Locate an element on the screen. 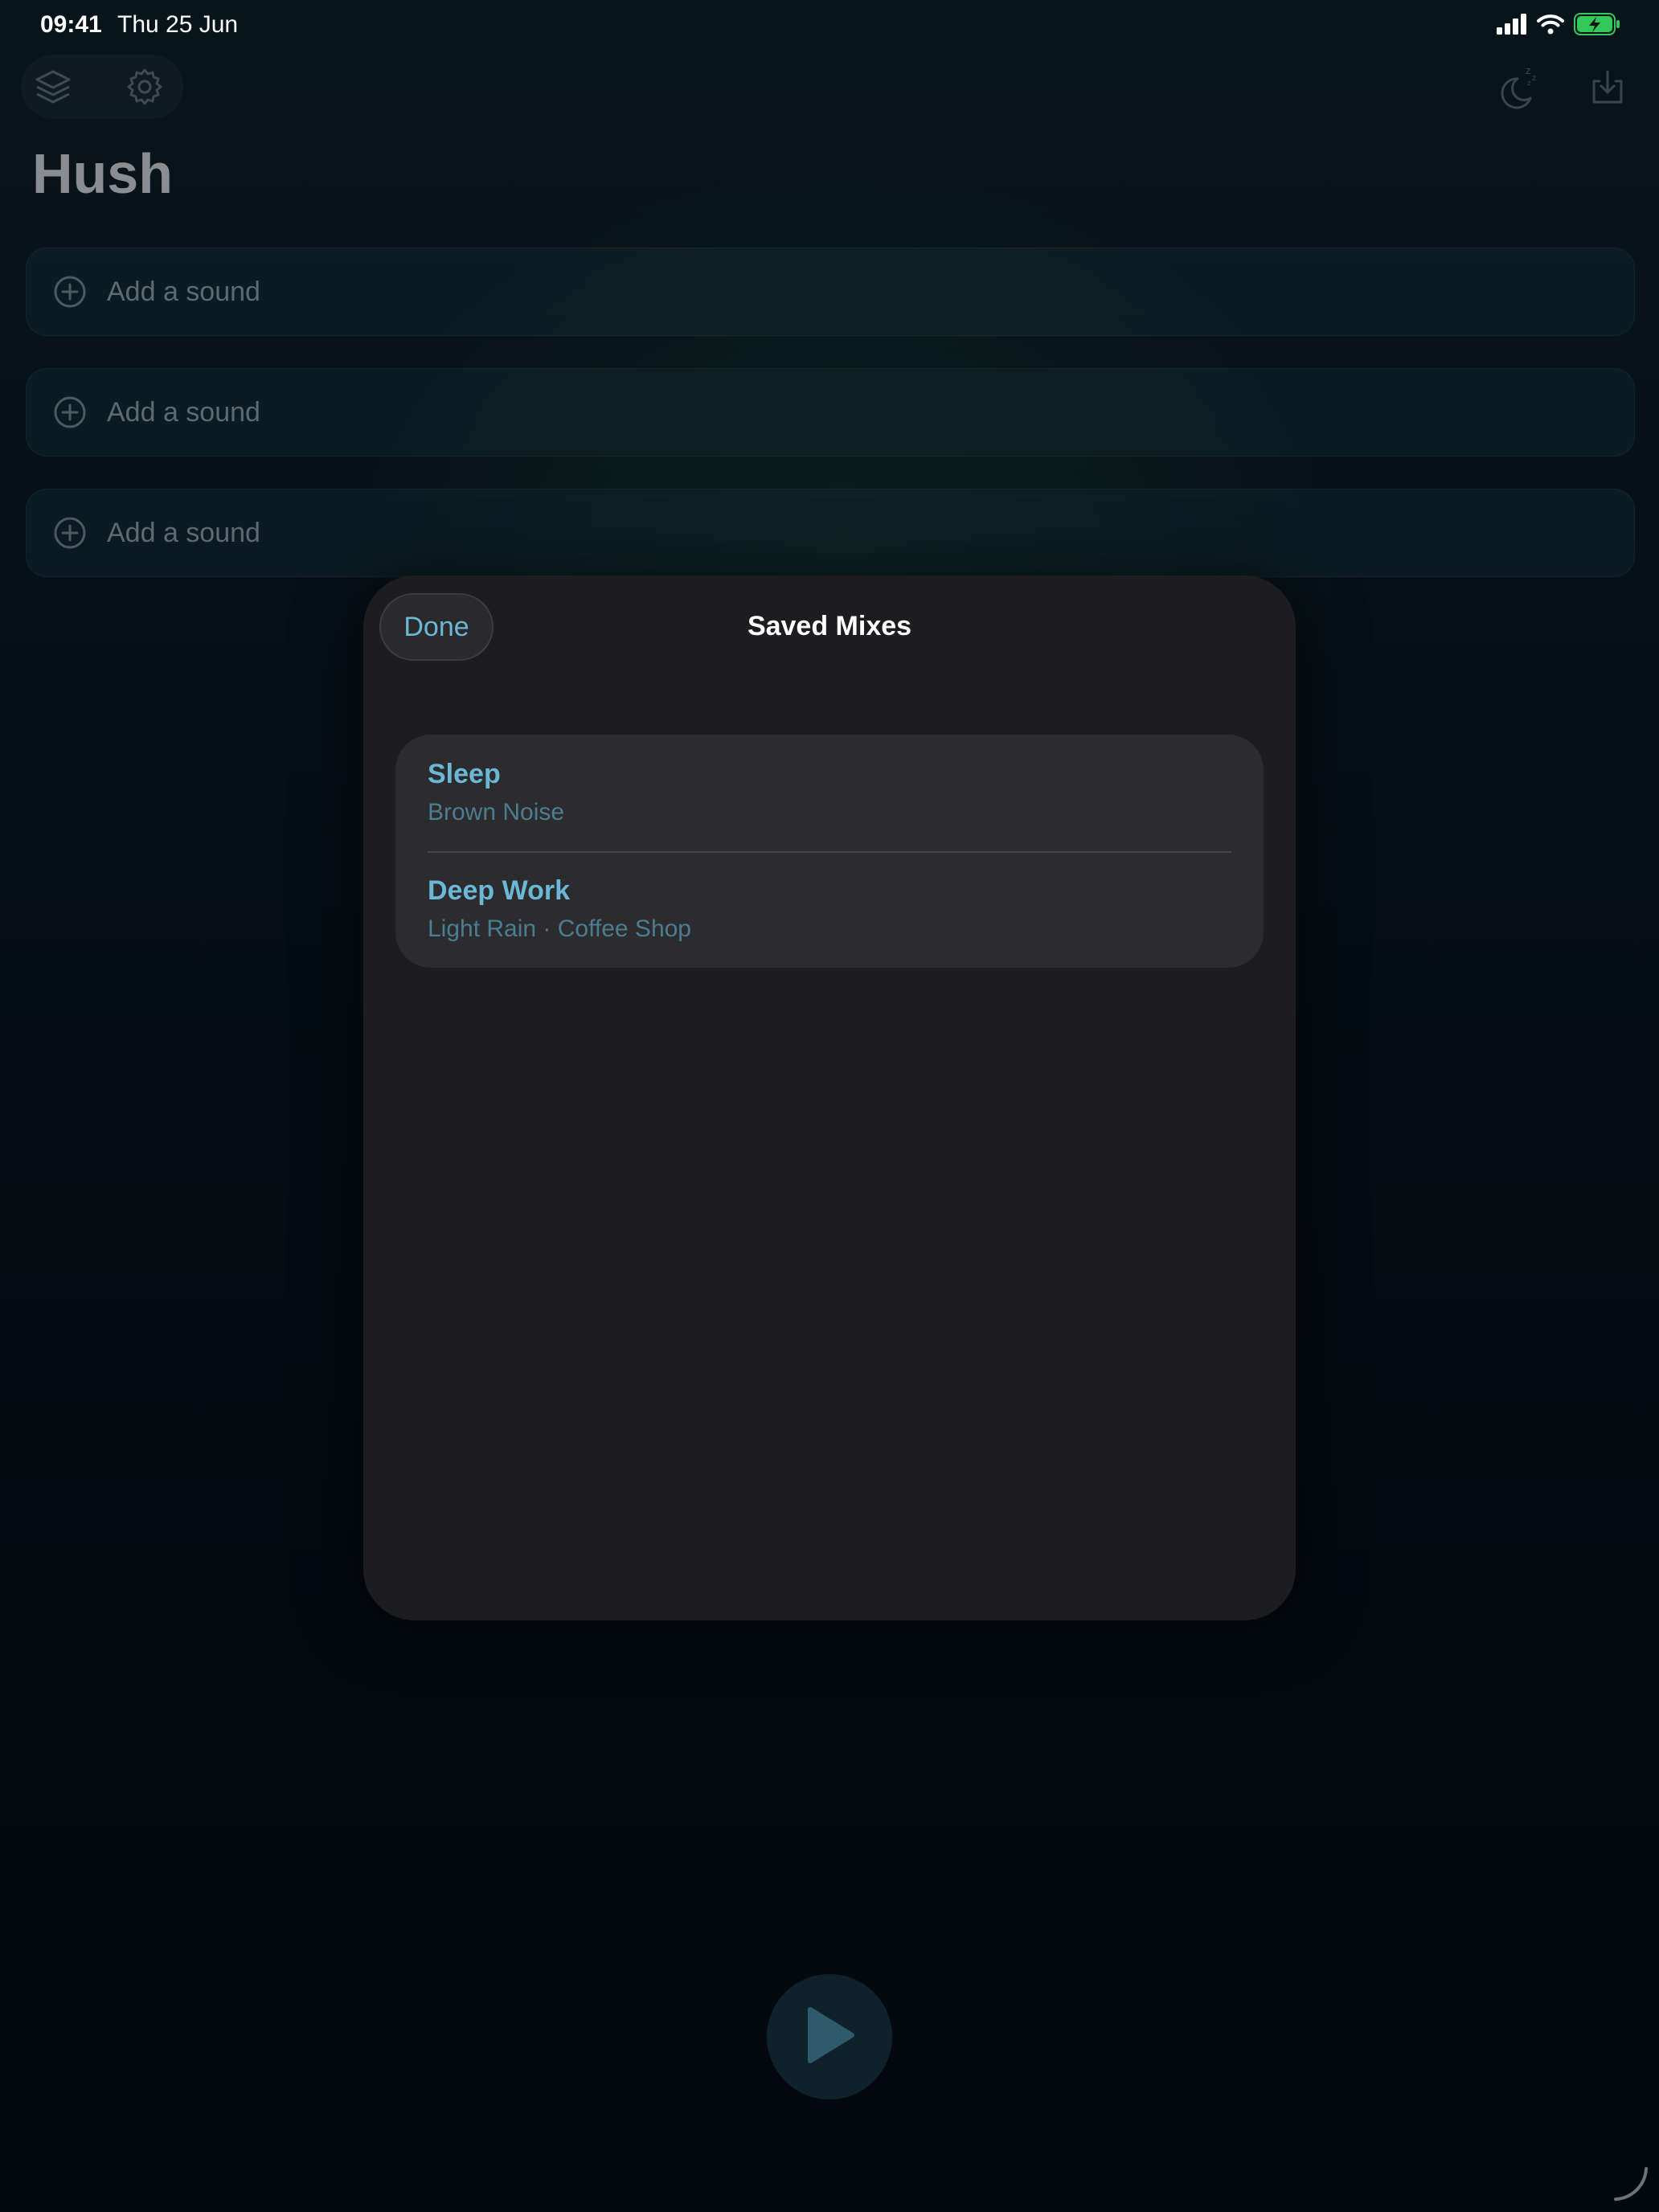 The height and width of the screenshot is (2212, 1659). play-icon is located at coordinates (829, 2037).